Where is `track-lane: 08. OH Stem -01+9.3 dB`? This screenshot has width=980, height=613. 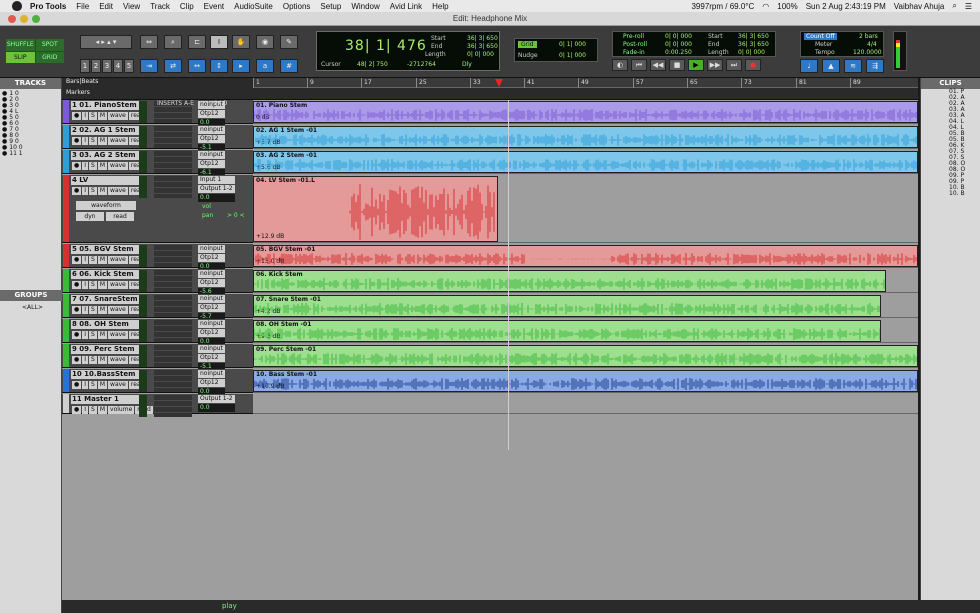
track-lane: 08. OH Stem -01+9.3 dB is located at coordinates (585, 331).